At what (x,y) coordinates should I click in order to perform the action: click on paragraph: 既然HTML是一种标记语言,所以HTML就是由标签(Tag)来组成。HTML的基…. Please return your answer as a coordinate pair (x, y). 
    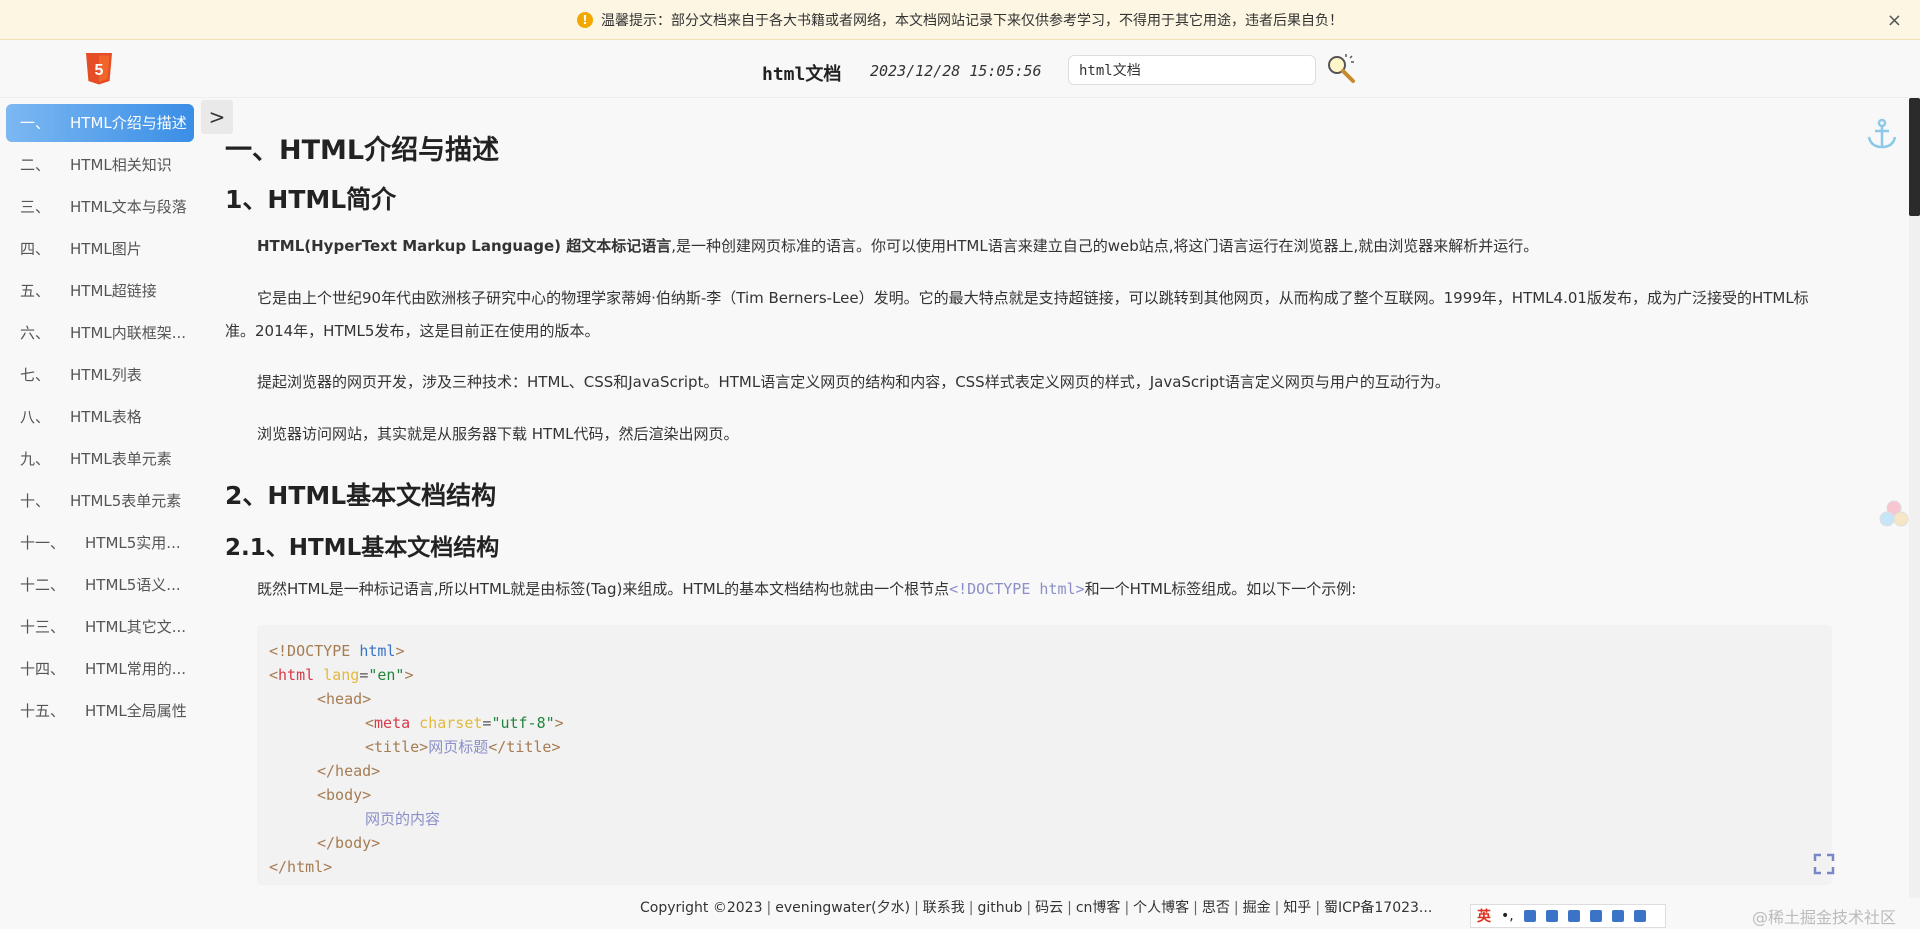
    Looking at the image, I should click on (1025, 589).